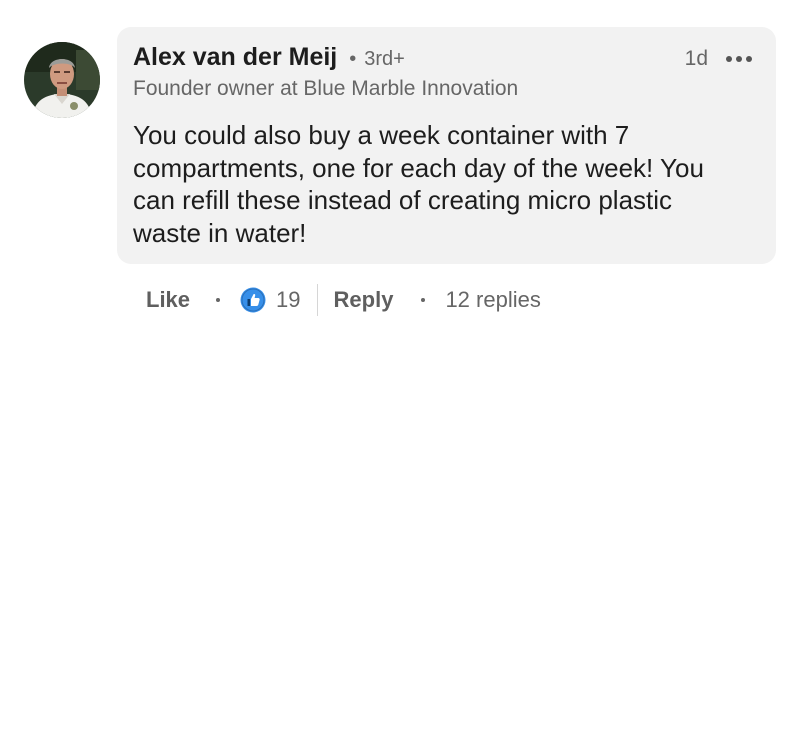  What do you see at coordinates (384, 59) in the screenshot?
I see `connection-degree: 3rd+` at bounding box center [384, 59].